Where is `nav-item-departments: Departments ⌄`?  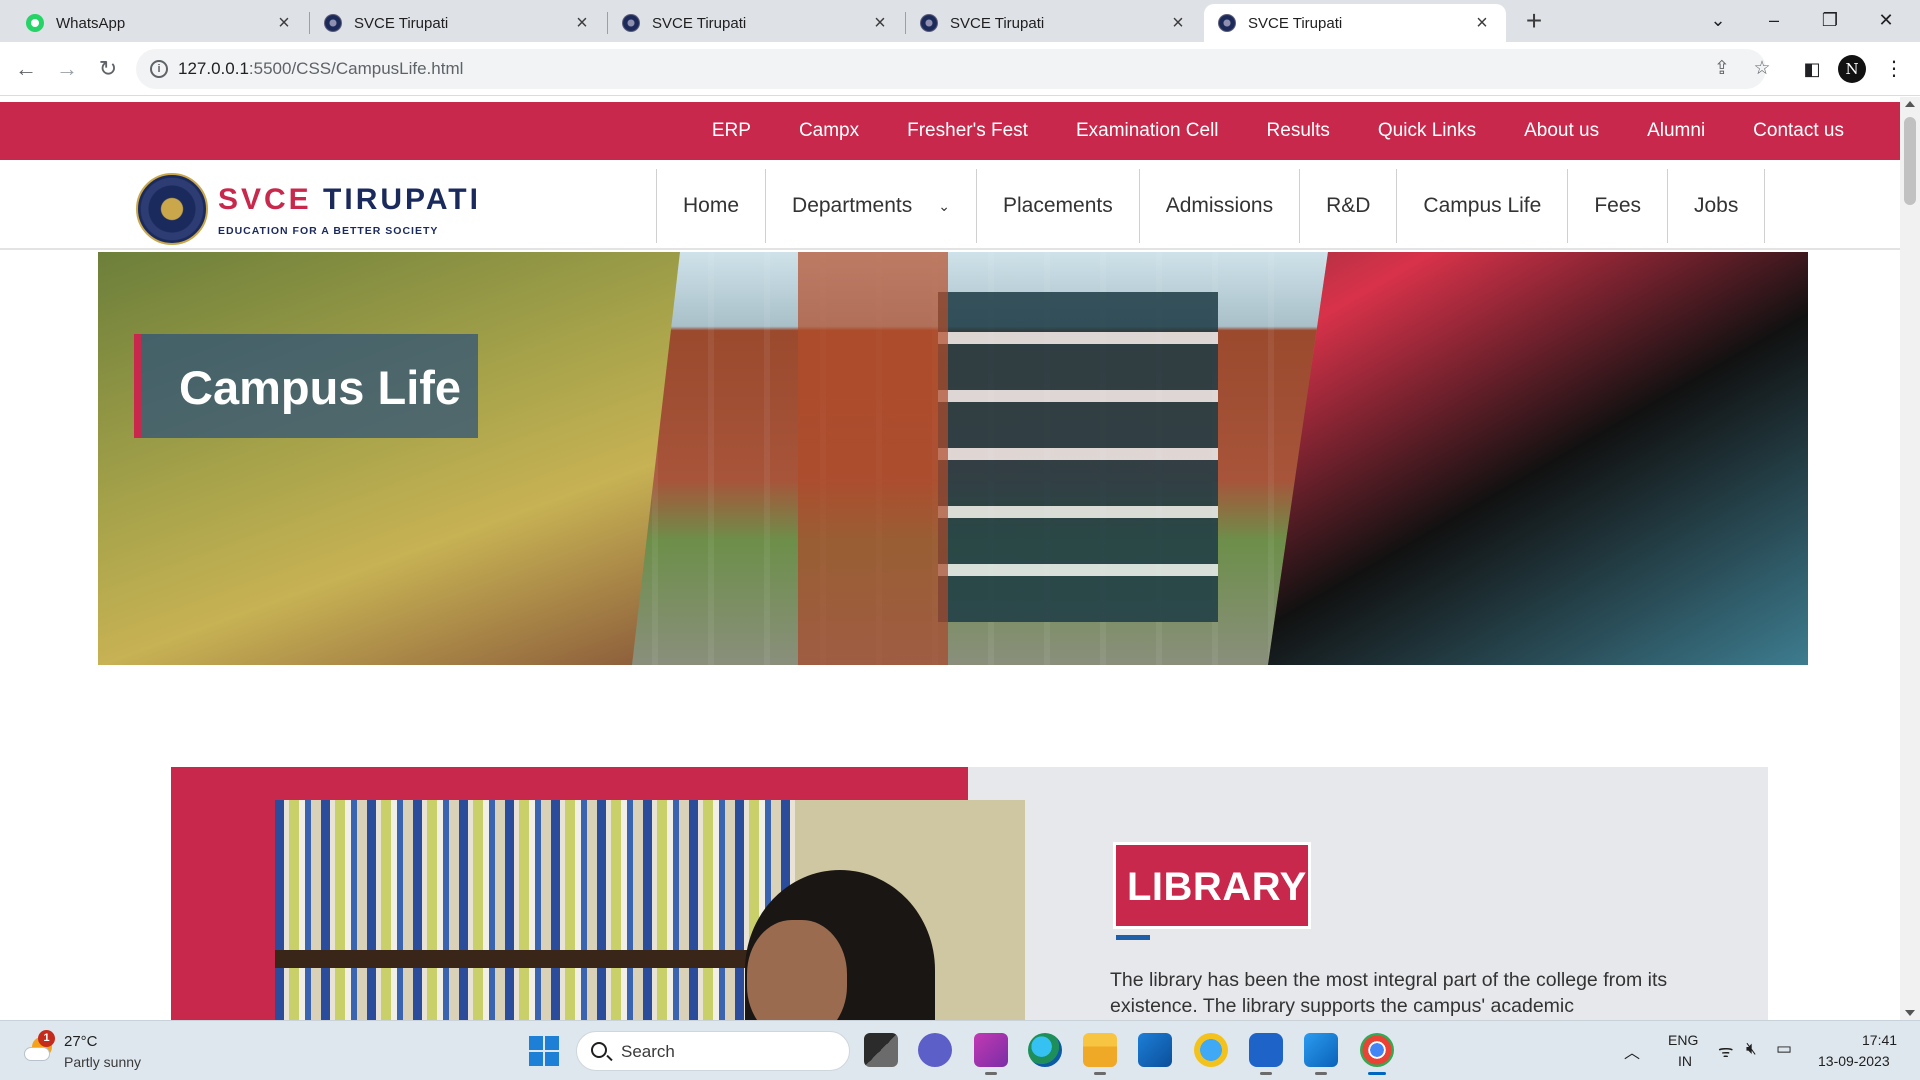
nav-item-departments: Departments ⌄ is located at coordinates (870, 206).